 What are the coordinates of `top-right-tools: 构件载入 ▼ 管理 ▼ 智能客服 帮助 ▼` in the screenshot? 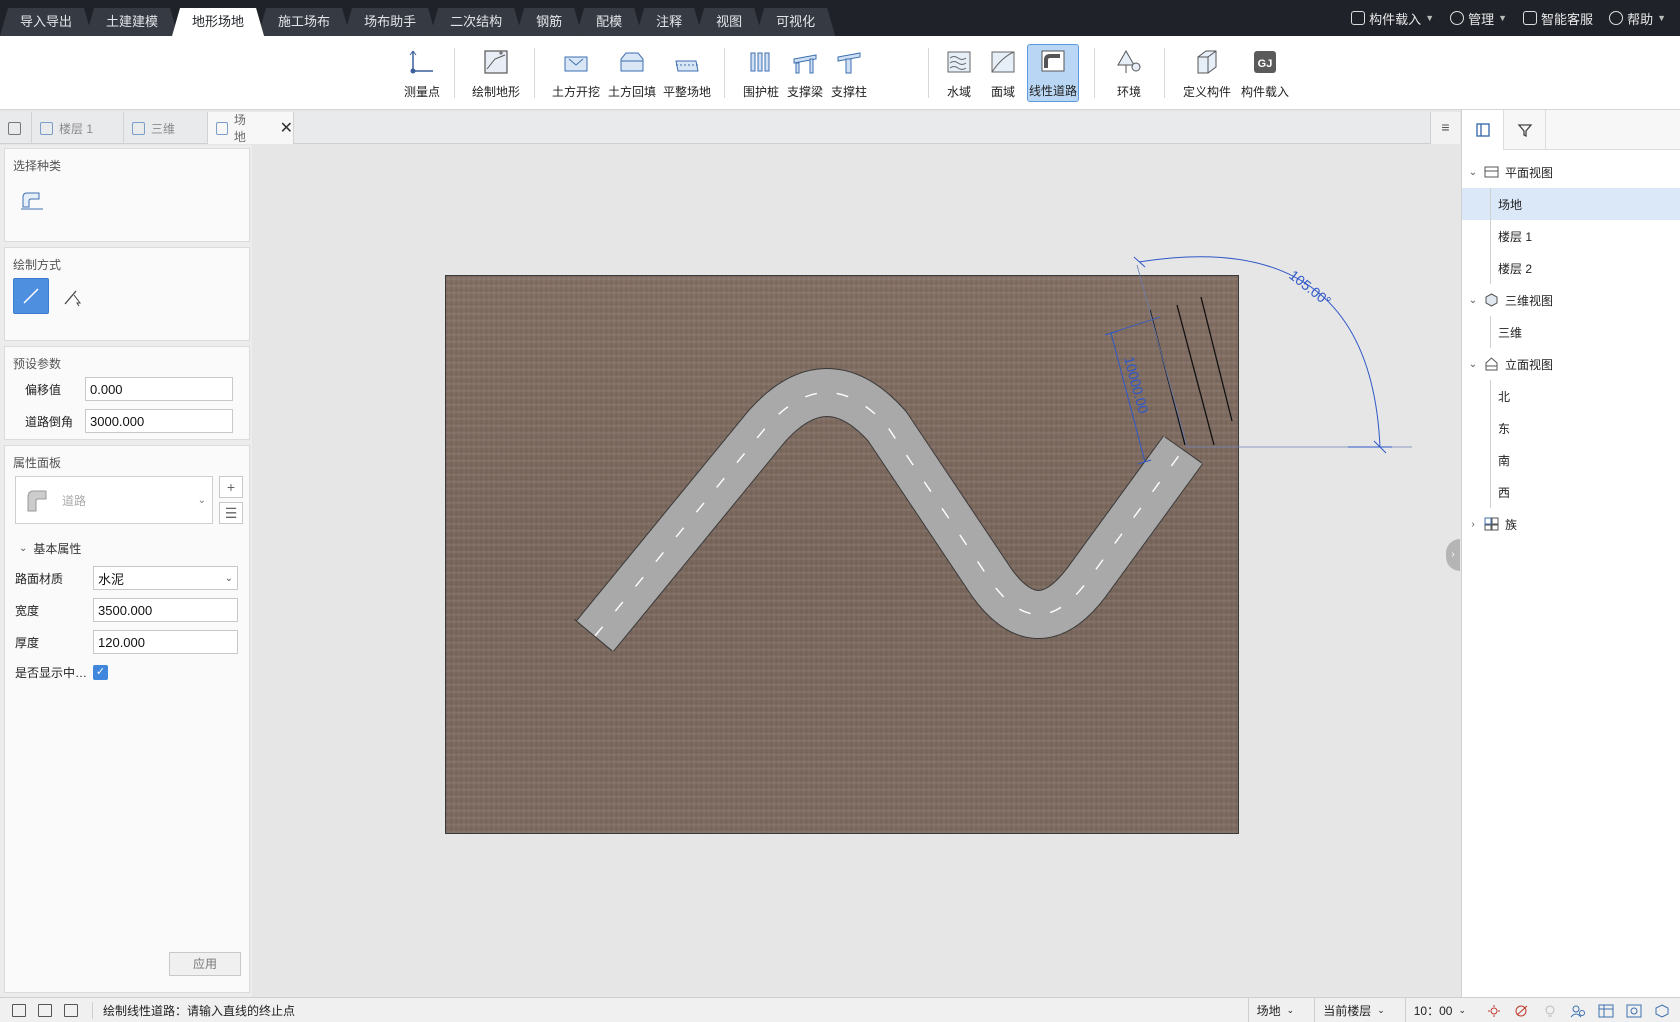 It's located at (1508, 18).